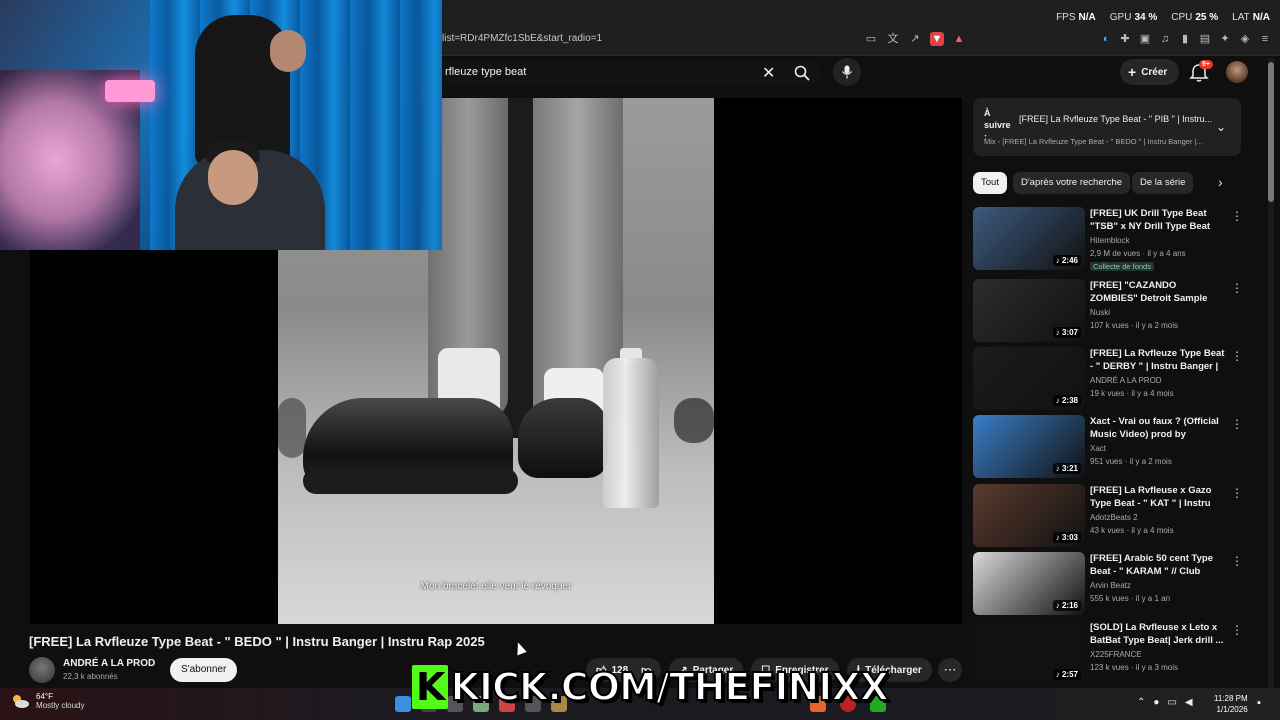 The image size is (1280, 720). Describe the element at coordinates (1221, 127) in the screenshot. I see `chevron-down-icon: ⌄` at that location.